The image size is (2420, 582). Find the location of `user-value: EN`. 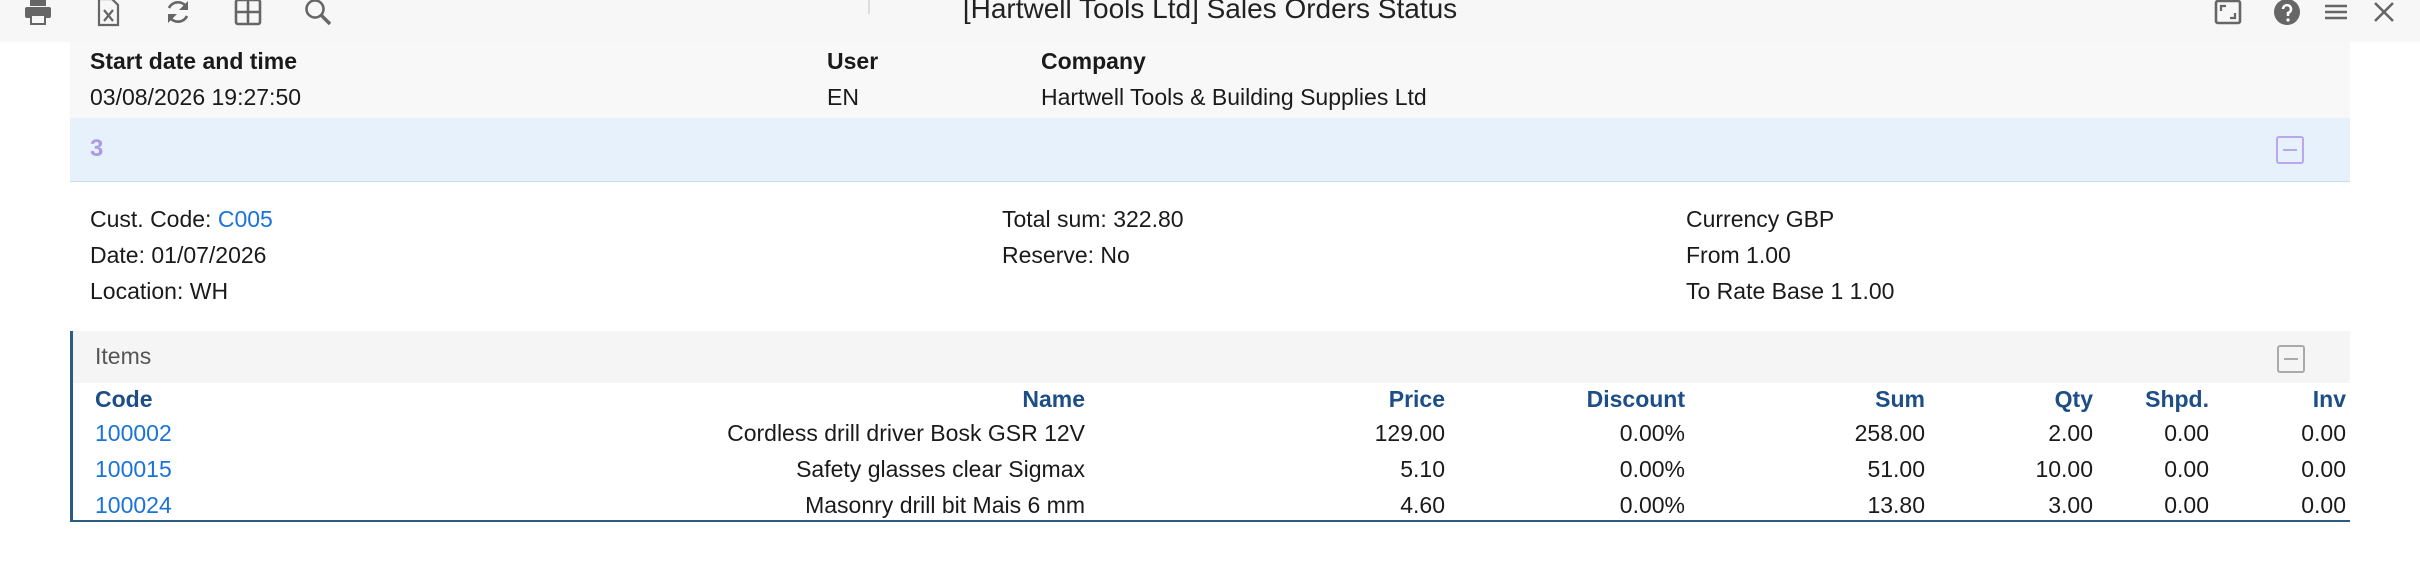

user-value: EN is located at coordinates (843, 97).